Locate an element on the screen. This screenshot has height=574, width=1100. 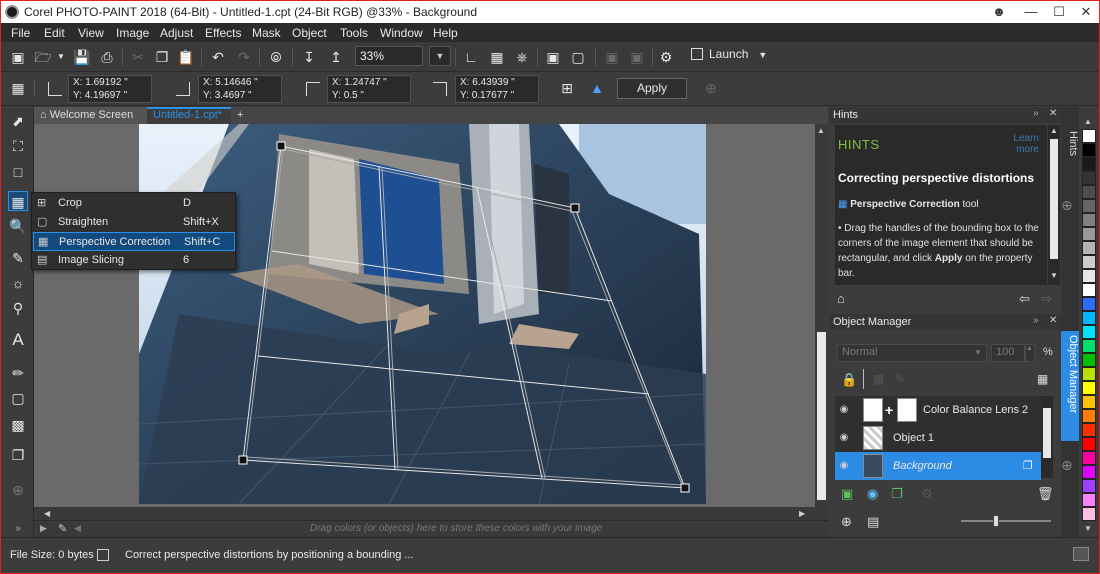
menu-adjust: Adjust is located at coordinates (176, 33).